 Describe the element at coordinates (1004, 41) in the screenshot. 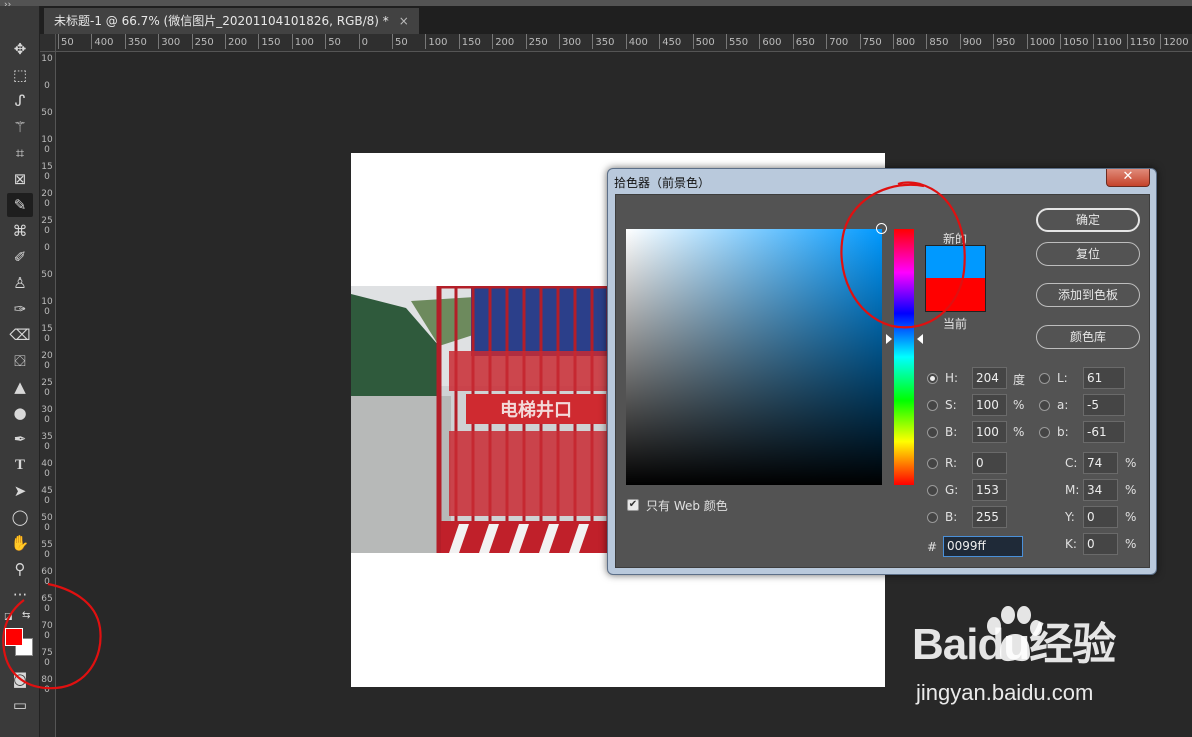

I see `ruler-top-label: 950` at that location.